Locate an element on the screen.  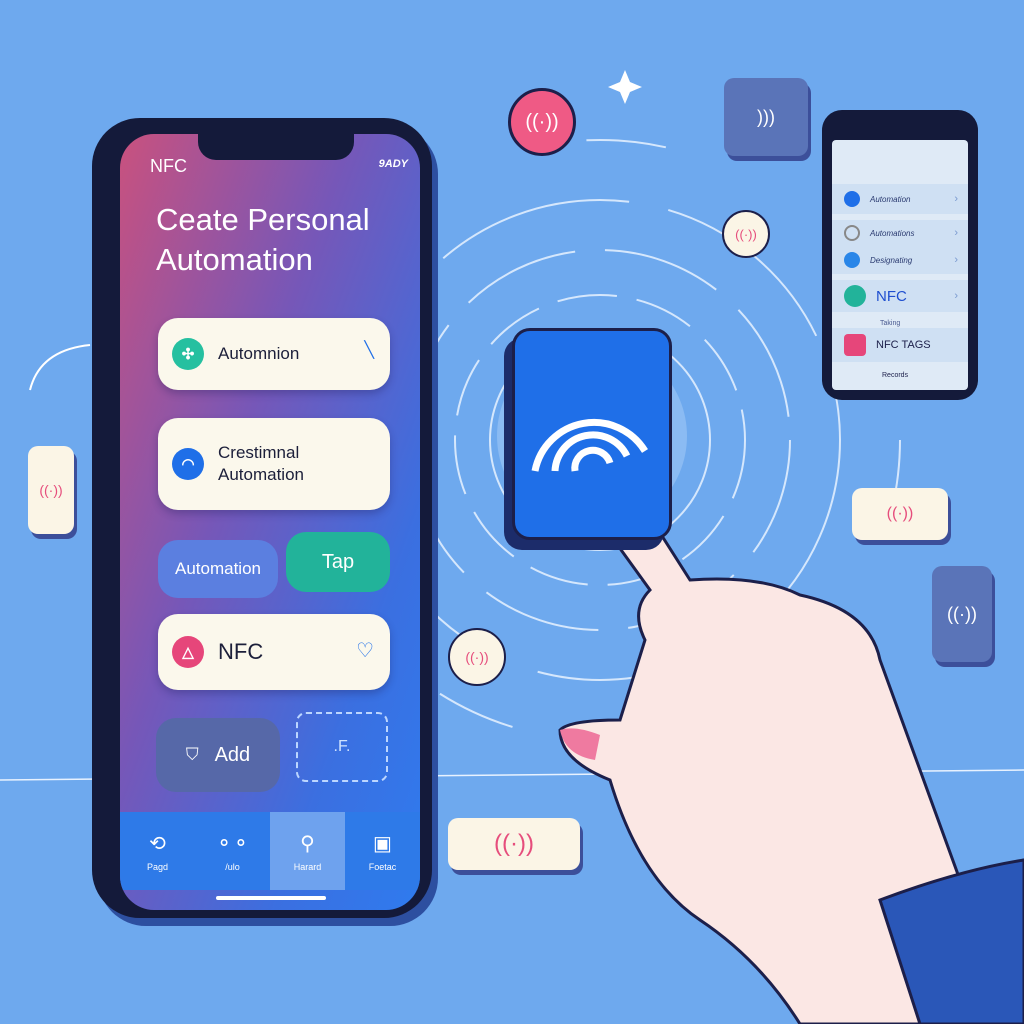
shortcut-icon: ⟲ is located at coordinates (157, 843).